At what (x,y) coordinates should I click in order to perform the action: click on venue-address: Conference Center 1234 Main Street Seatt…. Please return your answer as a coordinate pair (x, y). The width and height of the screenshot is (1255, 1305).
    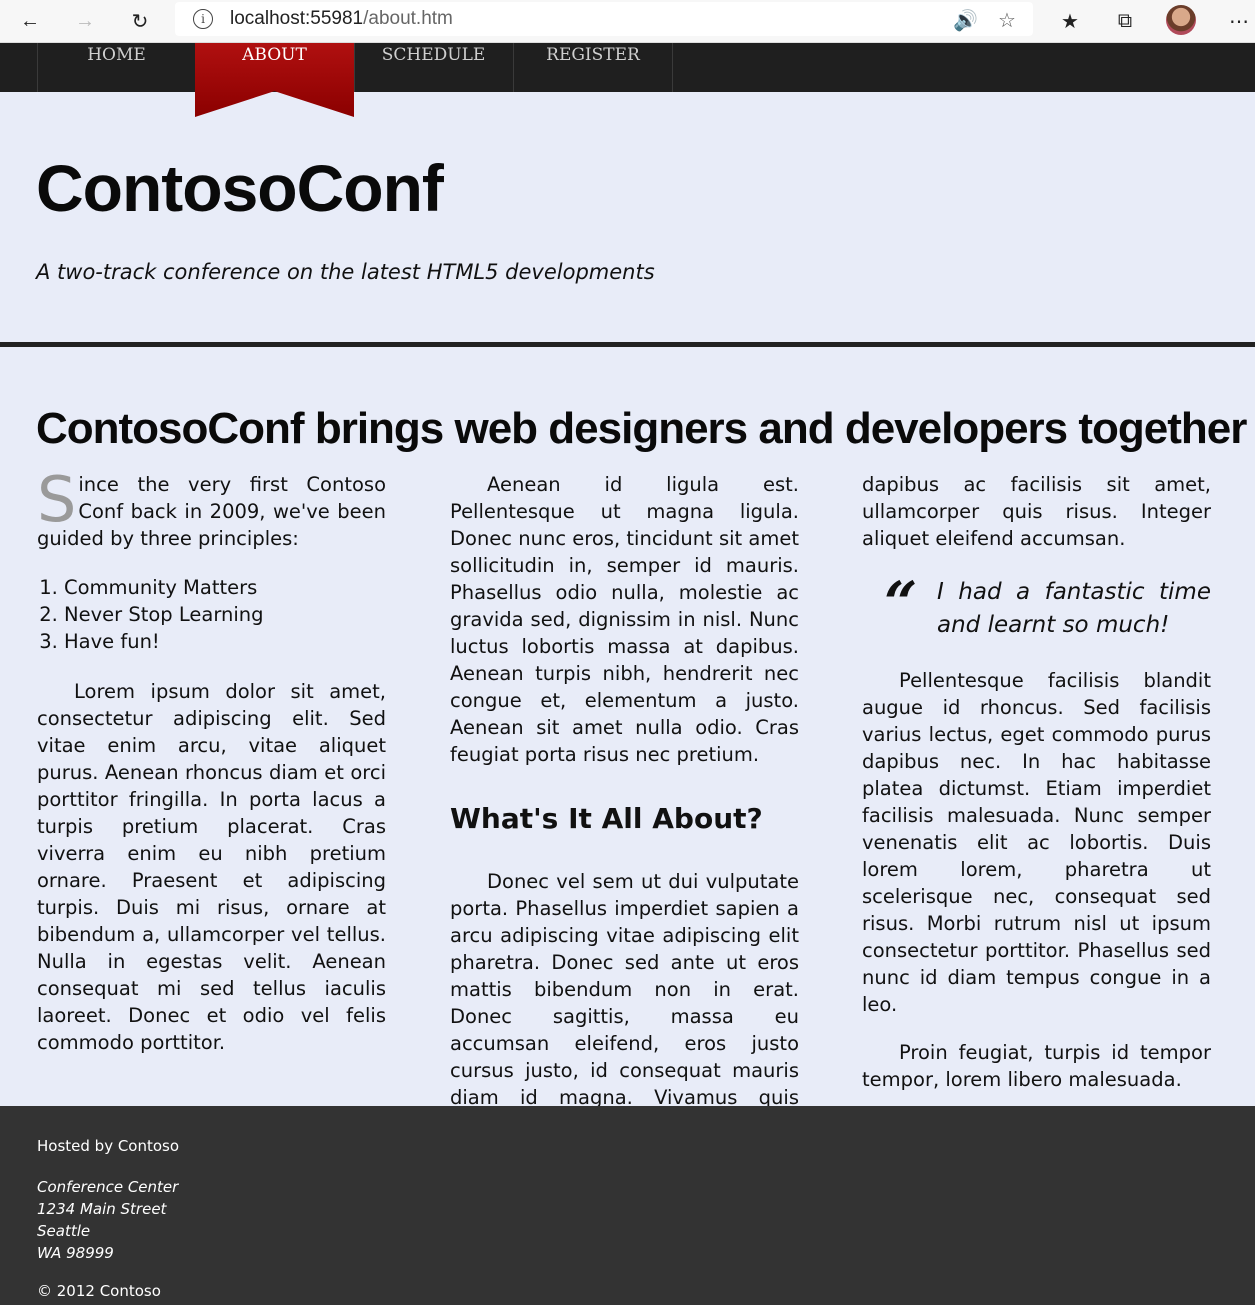
    Looking at the image, I should click on (107, 1220).